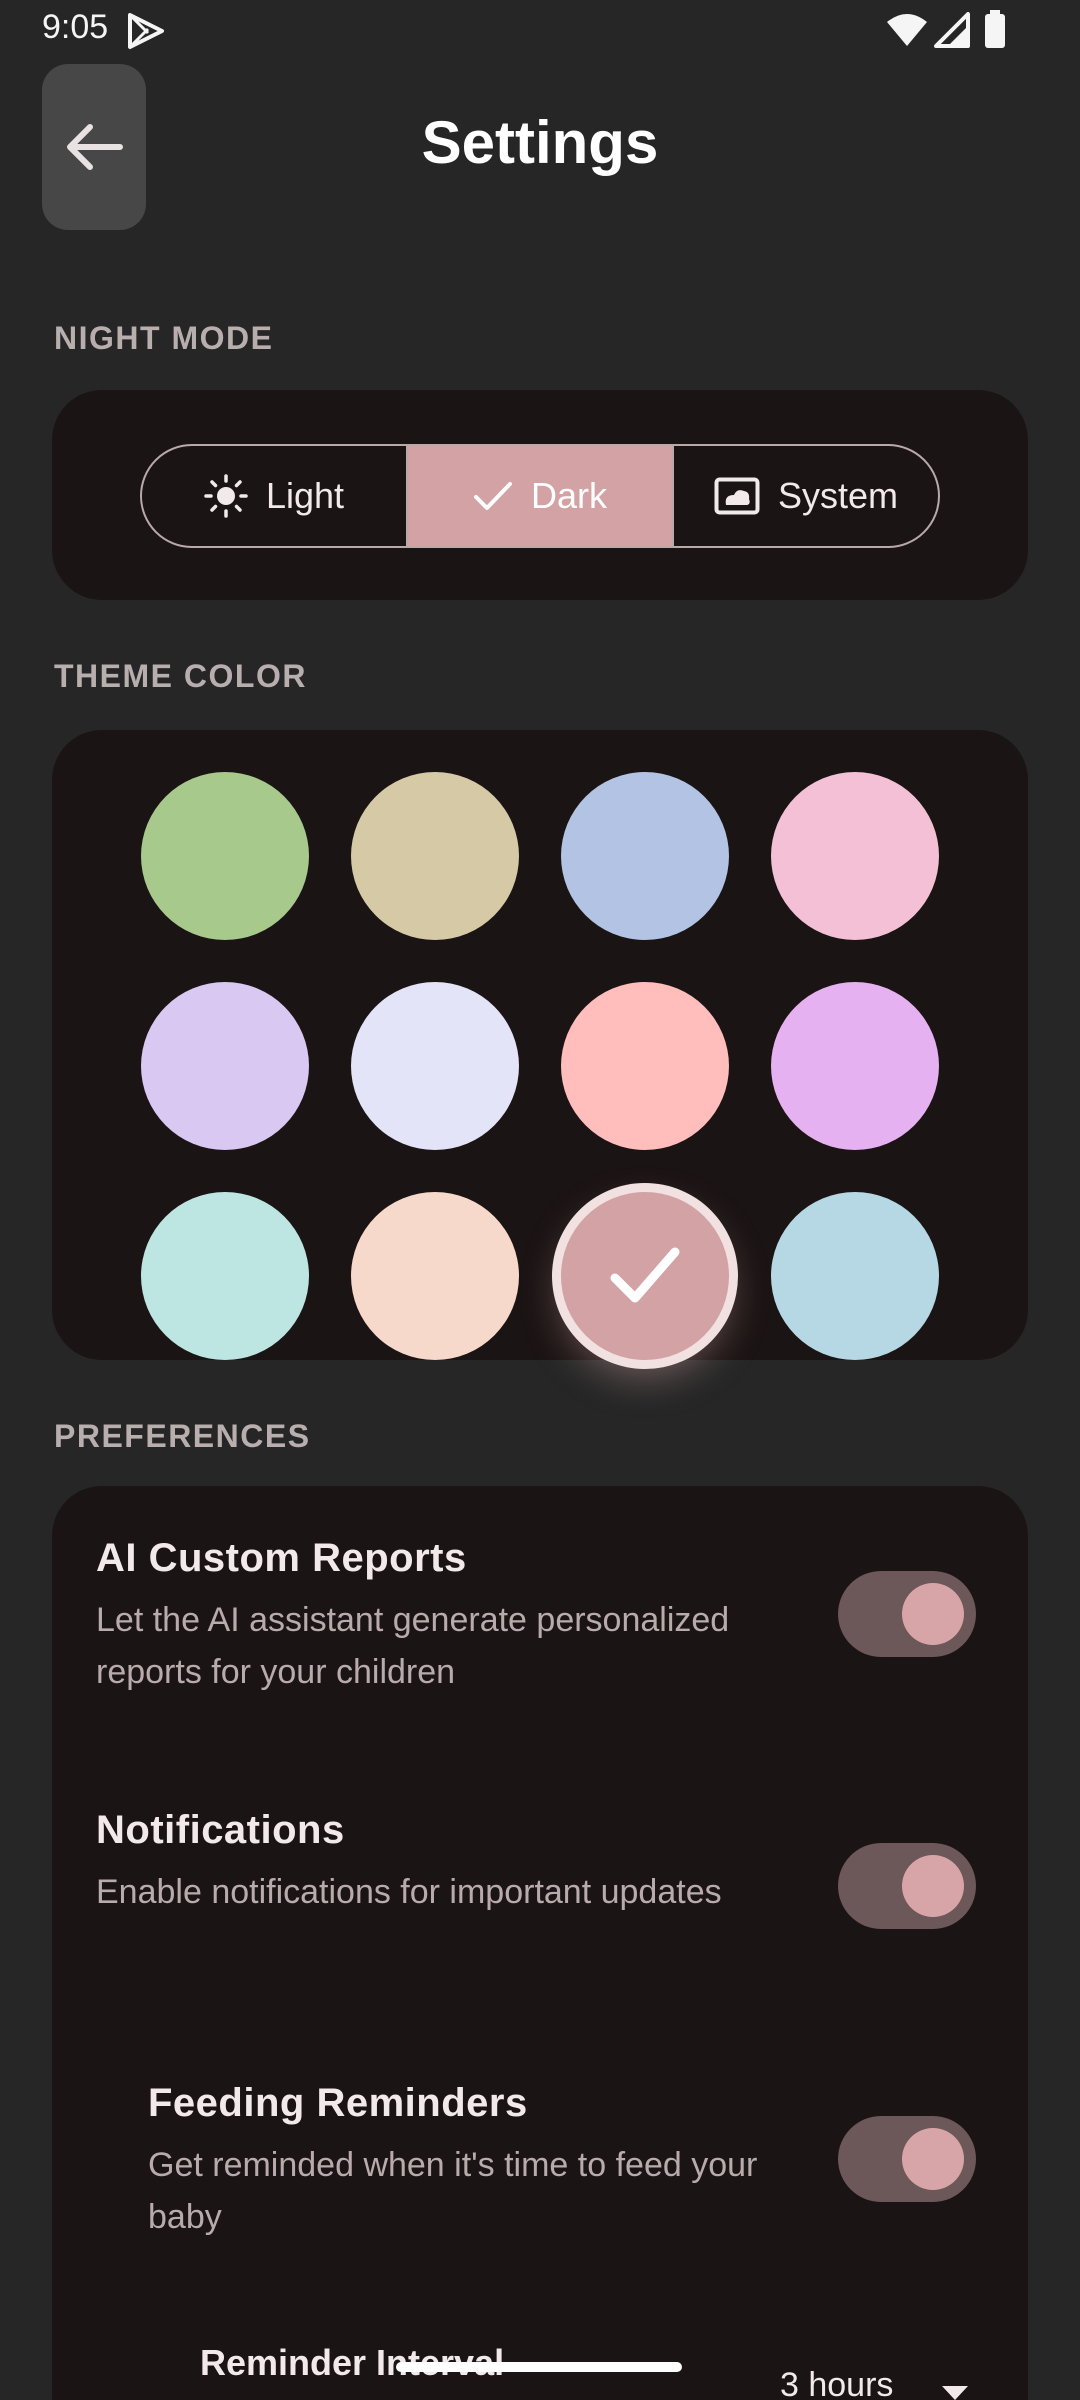 The height and width of the screenshot is (2400, 1080). What do you see at coordinates (338, 2103) in the screenshot?
I see `feeding-reminders-title: Feeding Reminders` at bounding box center [338, 2103].